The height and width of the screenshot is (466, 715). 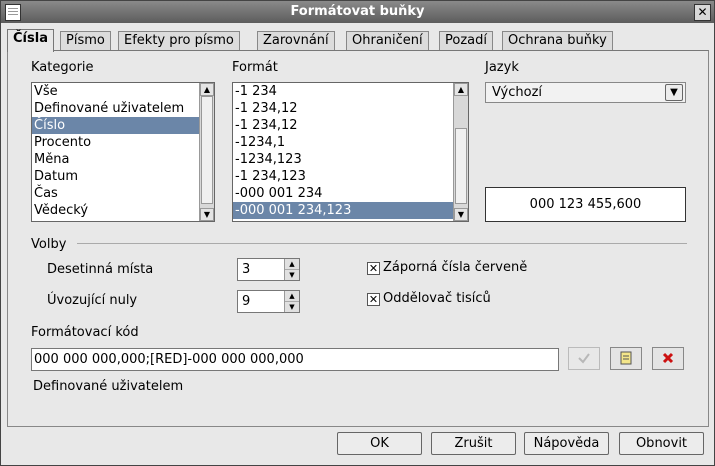 What do you see at coordinates (343, 91) in the screenshot?
I see `list-item: -1 234` at bounding box center [343, 91].